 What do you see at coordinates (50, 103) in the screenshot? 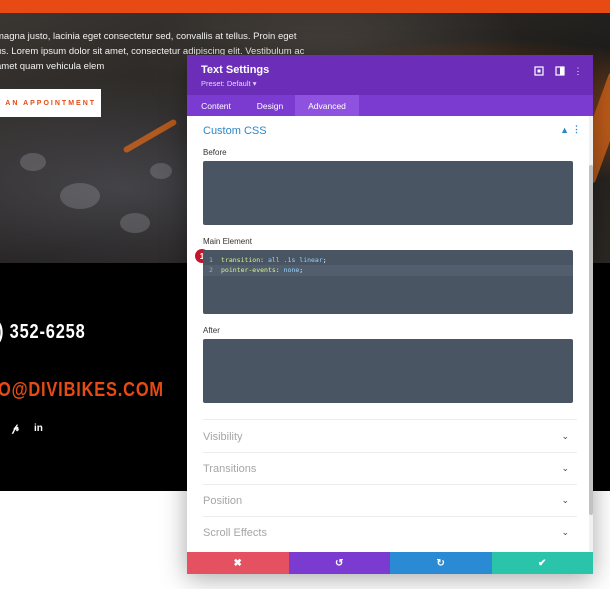
I see `make-appointment-button: E AN APPOINTMENT` at bounding box center [50, 103].